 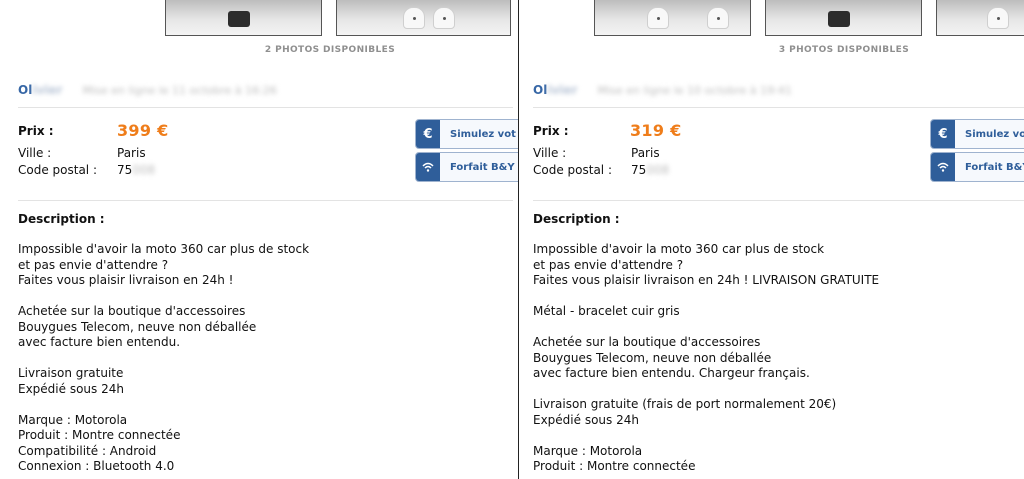 What do you see at coordinates (844, 50) in the screenshot?
I see `photos-count: 3 PHOTOS DISPONIBLES` at bounding box center [844, 50].